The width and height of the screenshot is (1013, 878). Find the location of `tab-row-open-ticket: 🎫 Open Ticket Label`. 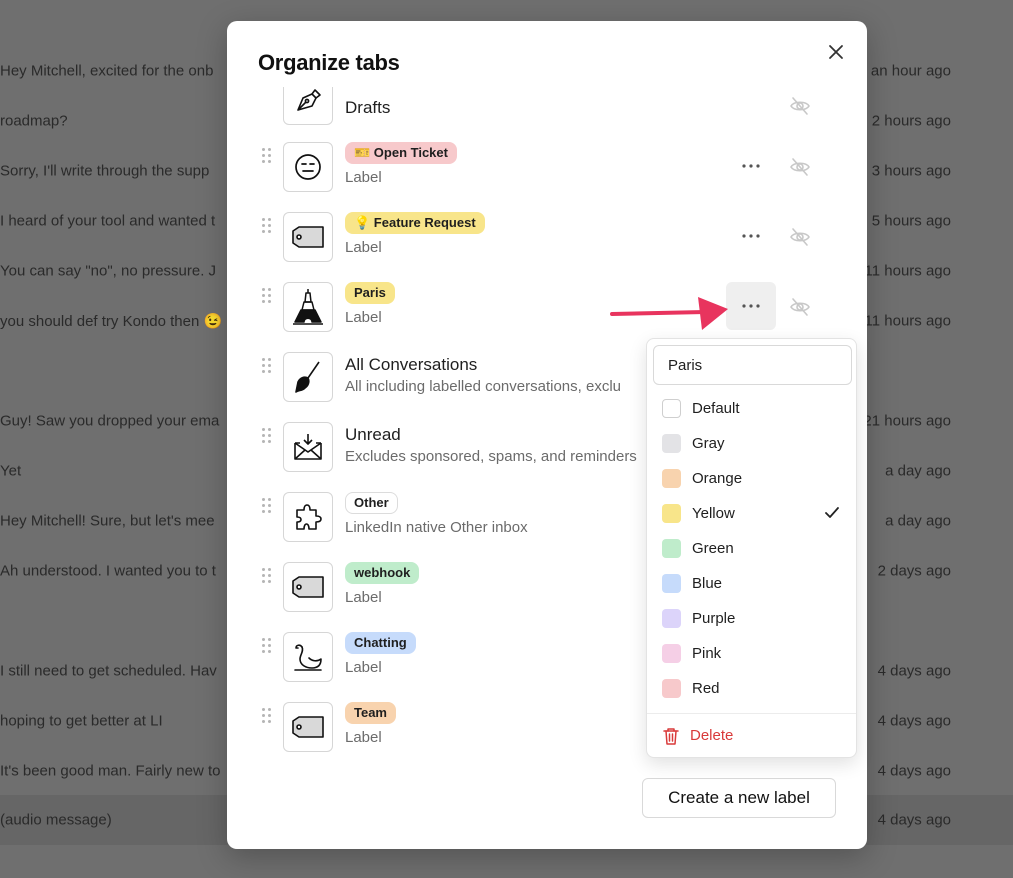

tab-row-open-ticket: 🎫 Open Ticket Label is located at coordinates (547, 172).